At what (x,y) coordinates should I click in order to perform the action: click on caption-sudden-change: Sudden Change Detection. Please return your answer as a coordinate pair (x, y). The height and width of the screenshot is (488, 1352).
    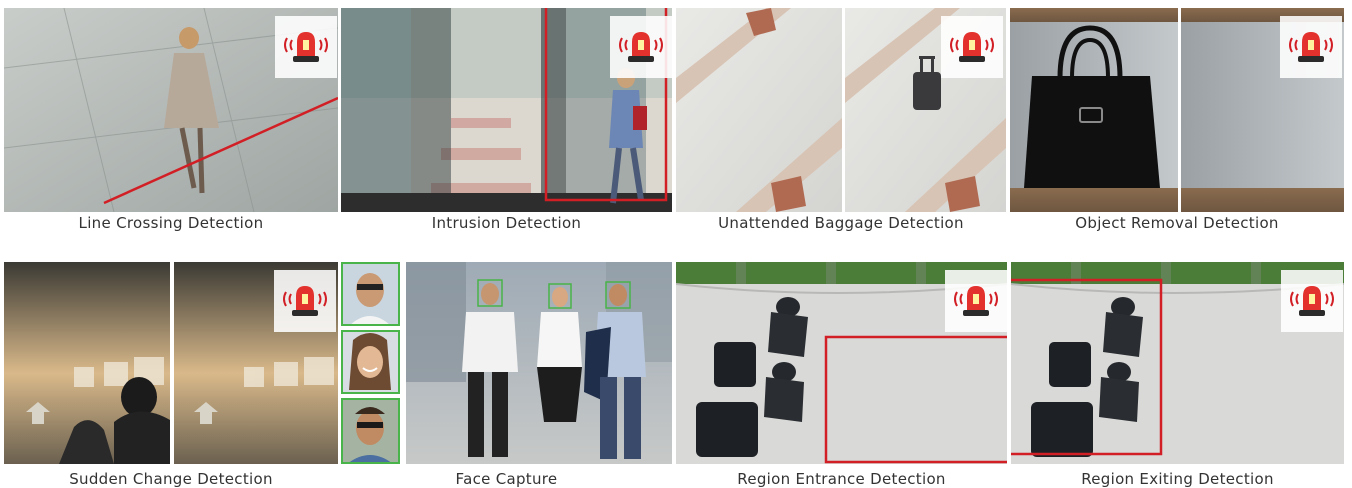
    Looking at the image, I should click on (171, 479).